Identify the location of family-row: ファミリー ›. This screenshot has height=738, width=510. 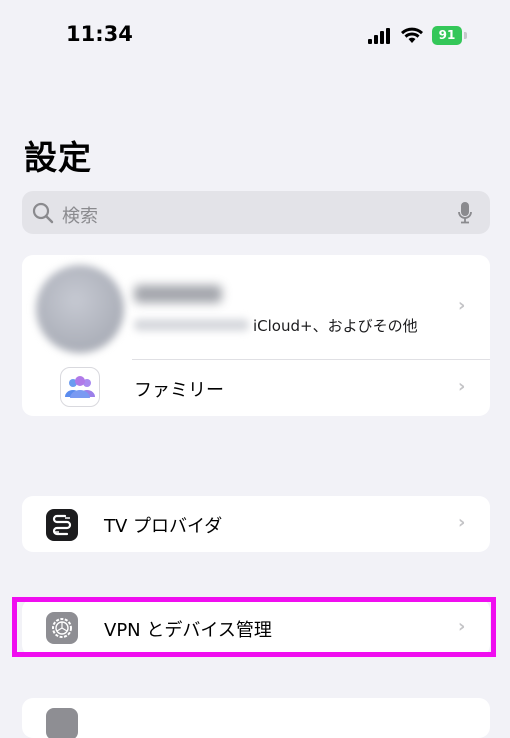
(256, 388).